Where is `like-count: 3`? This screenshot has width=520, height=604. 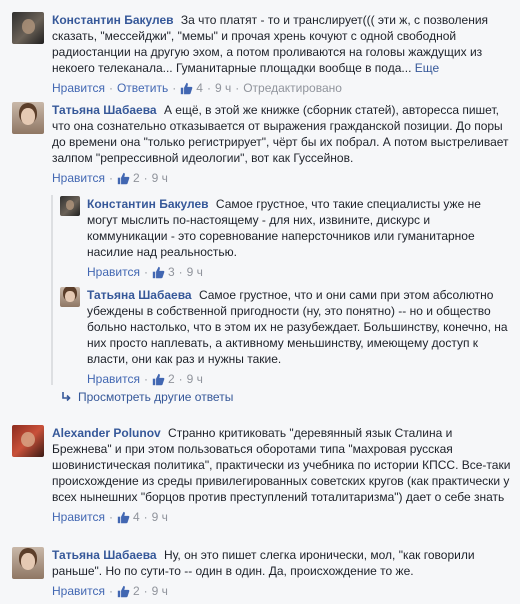
like-count: 3 is located at coordinates (171, 272).